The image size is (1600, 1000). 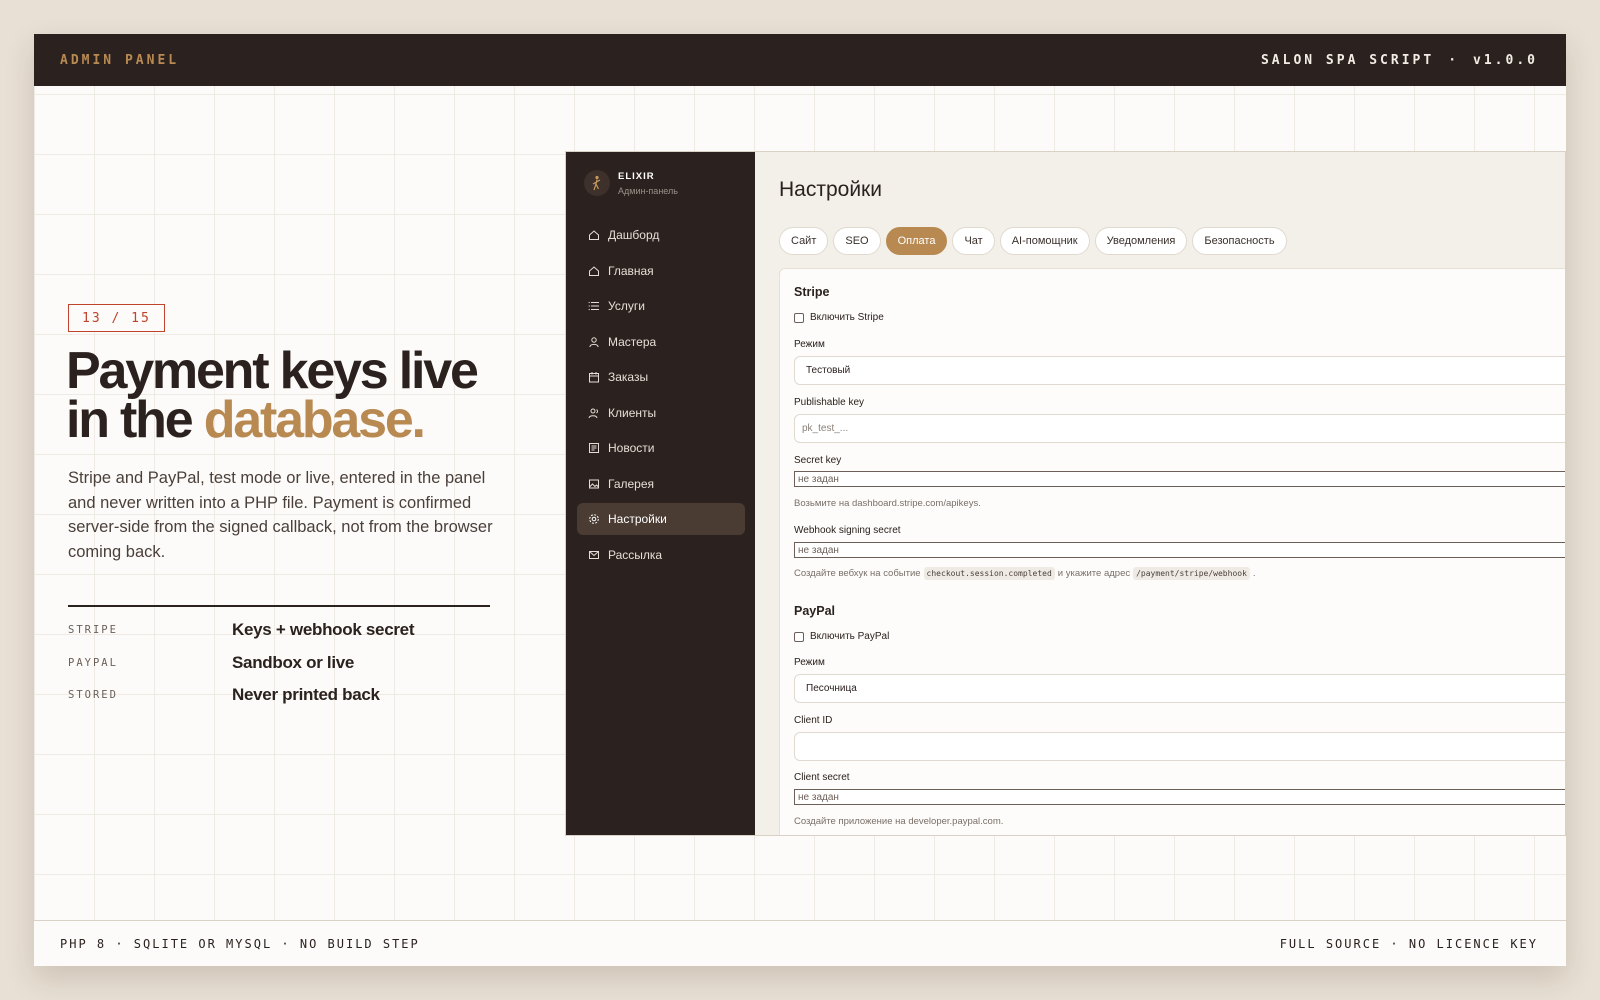 What do you see at coordinates (809, 662) in the screenshot?
I see `paypal-mode-label: Режим` at bounding box center [809, 662].